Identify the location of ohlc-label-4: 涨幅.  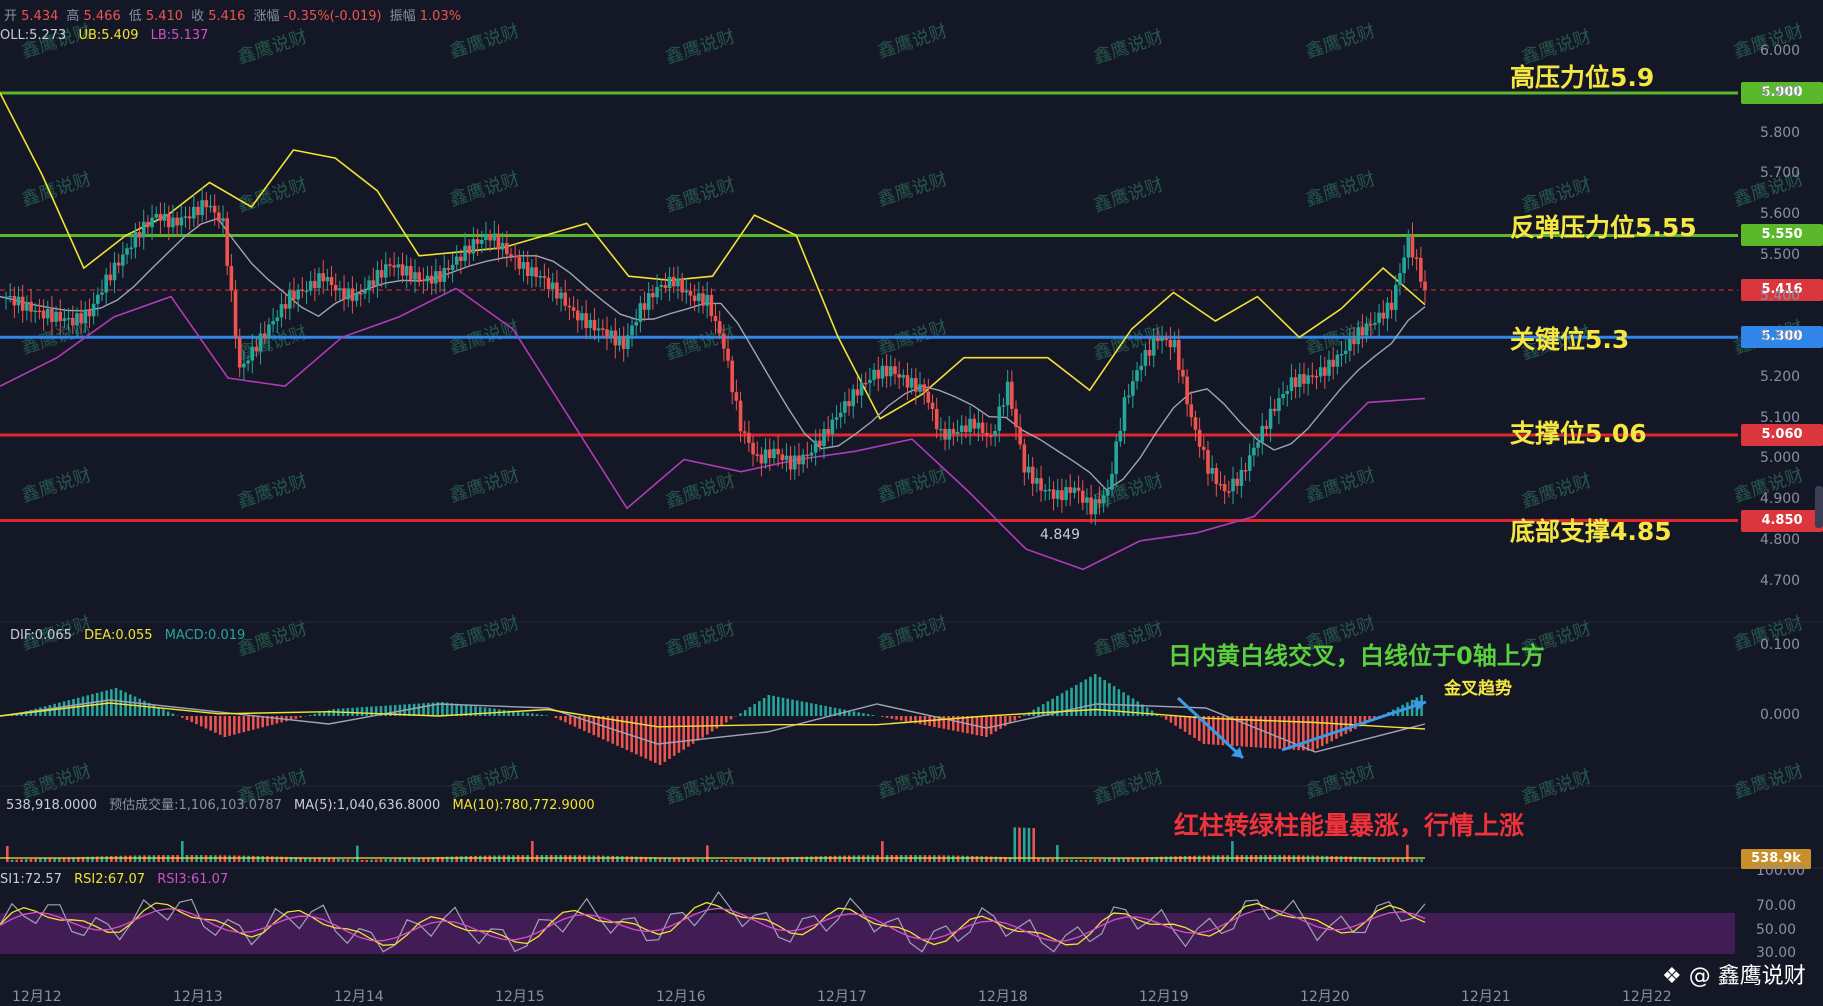
(268, 16).